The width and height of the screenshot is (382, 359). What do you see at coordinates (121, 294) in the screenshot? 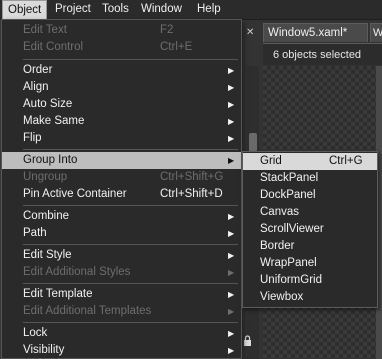
I see `menu-item-edit-template: Edit Template ▶` at bounding box center [121, 294].